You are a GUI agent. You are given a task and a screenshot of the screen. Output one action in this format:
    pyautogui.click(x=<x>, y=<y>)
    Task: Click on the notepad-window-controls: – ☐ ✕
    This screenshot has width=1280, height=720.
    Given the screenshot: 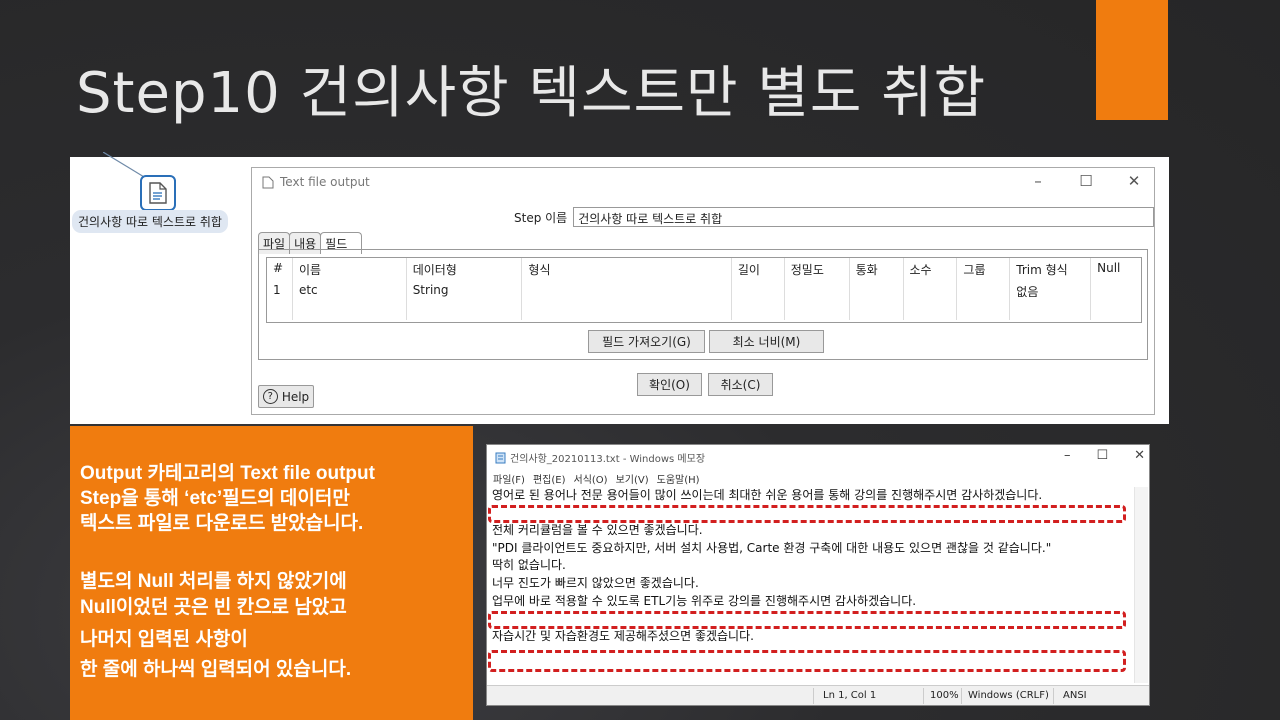 What is the action you would take?
    pyautogui.click(x=1104, y=455)
    